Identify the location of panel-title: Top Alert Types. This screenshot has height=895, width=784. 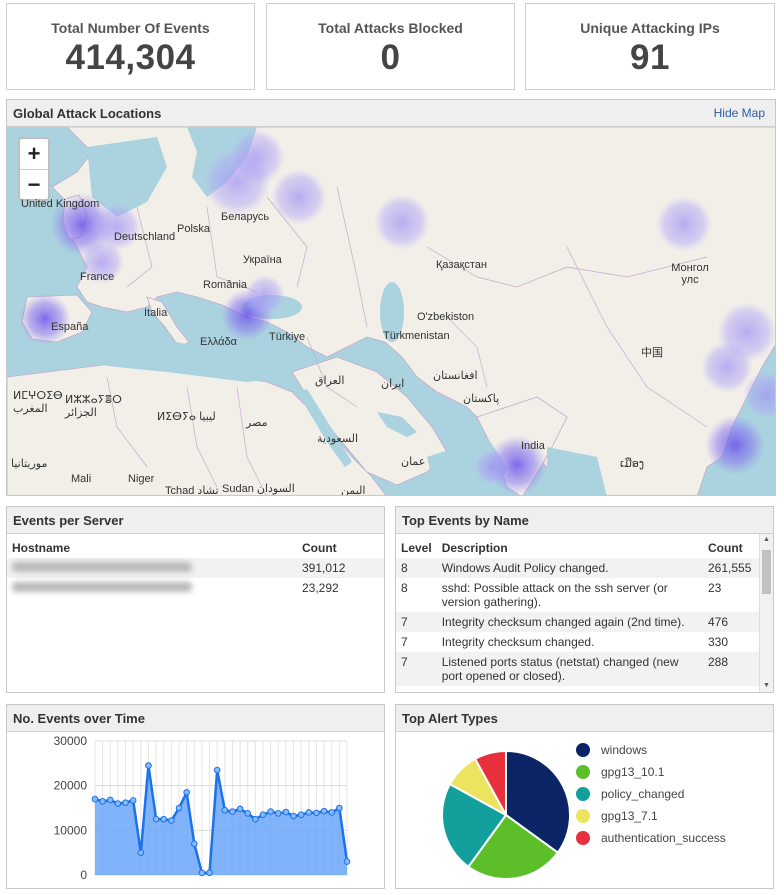
(450, 718).